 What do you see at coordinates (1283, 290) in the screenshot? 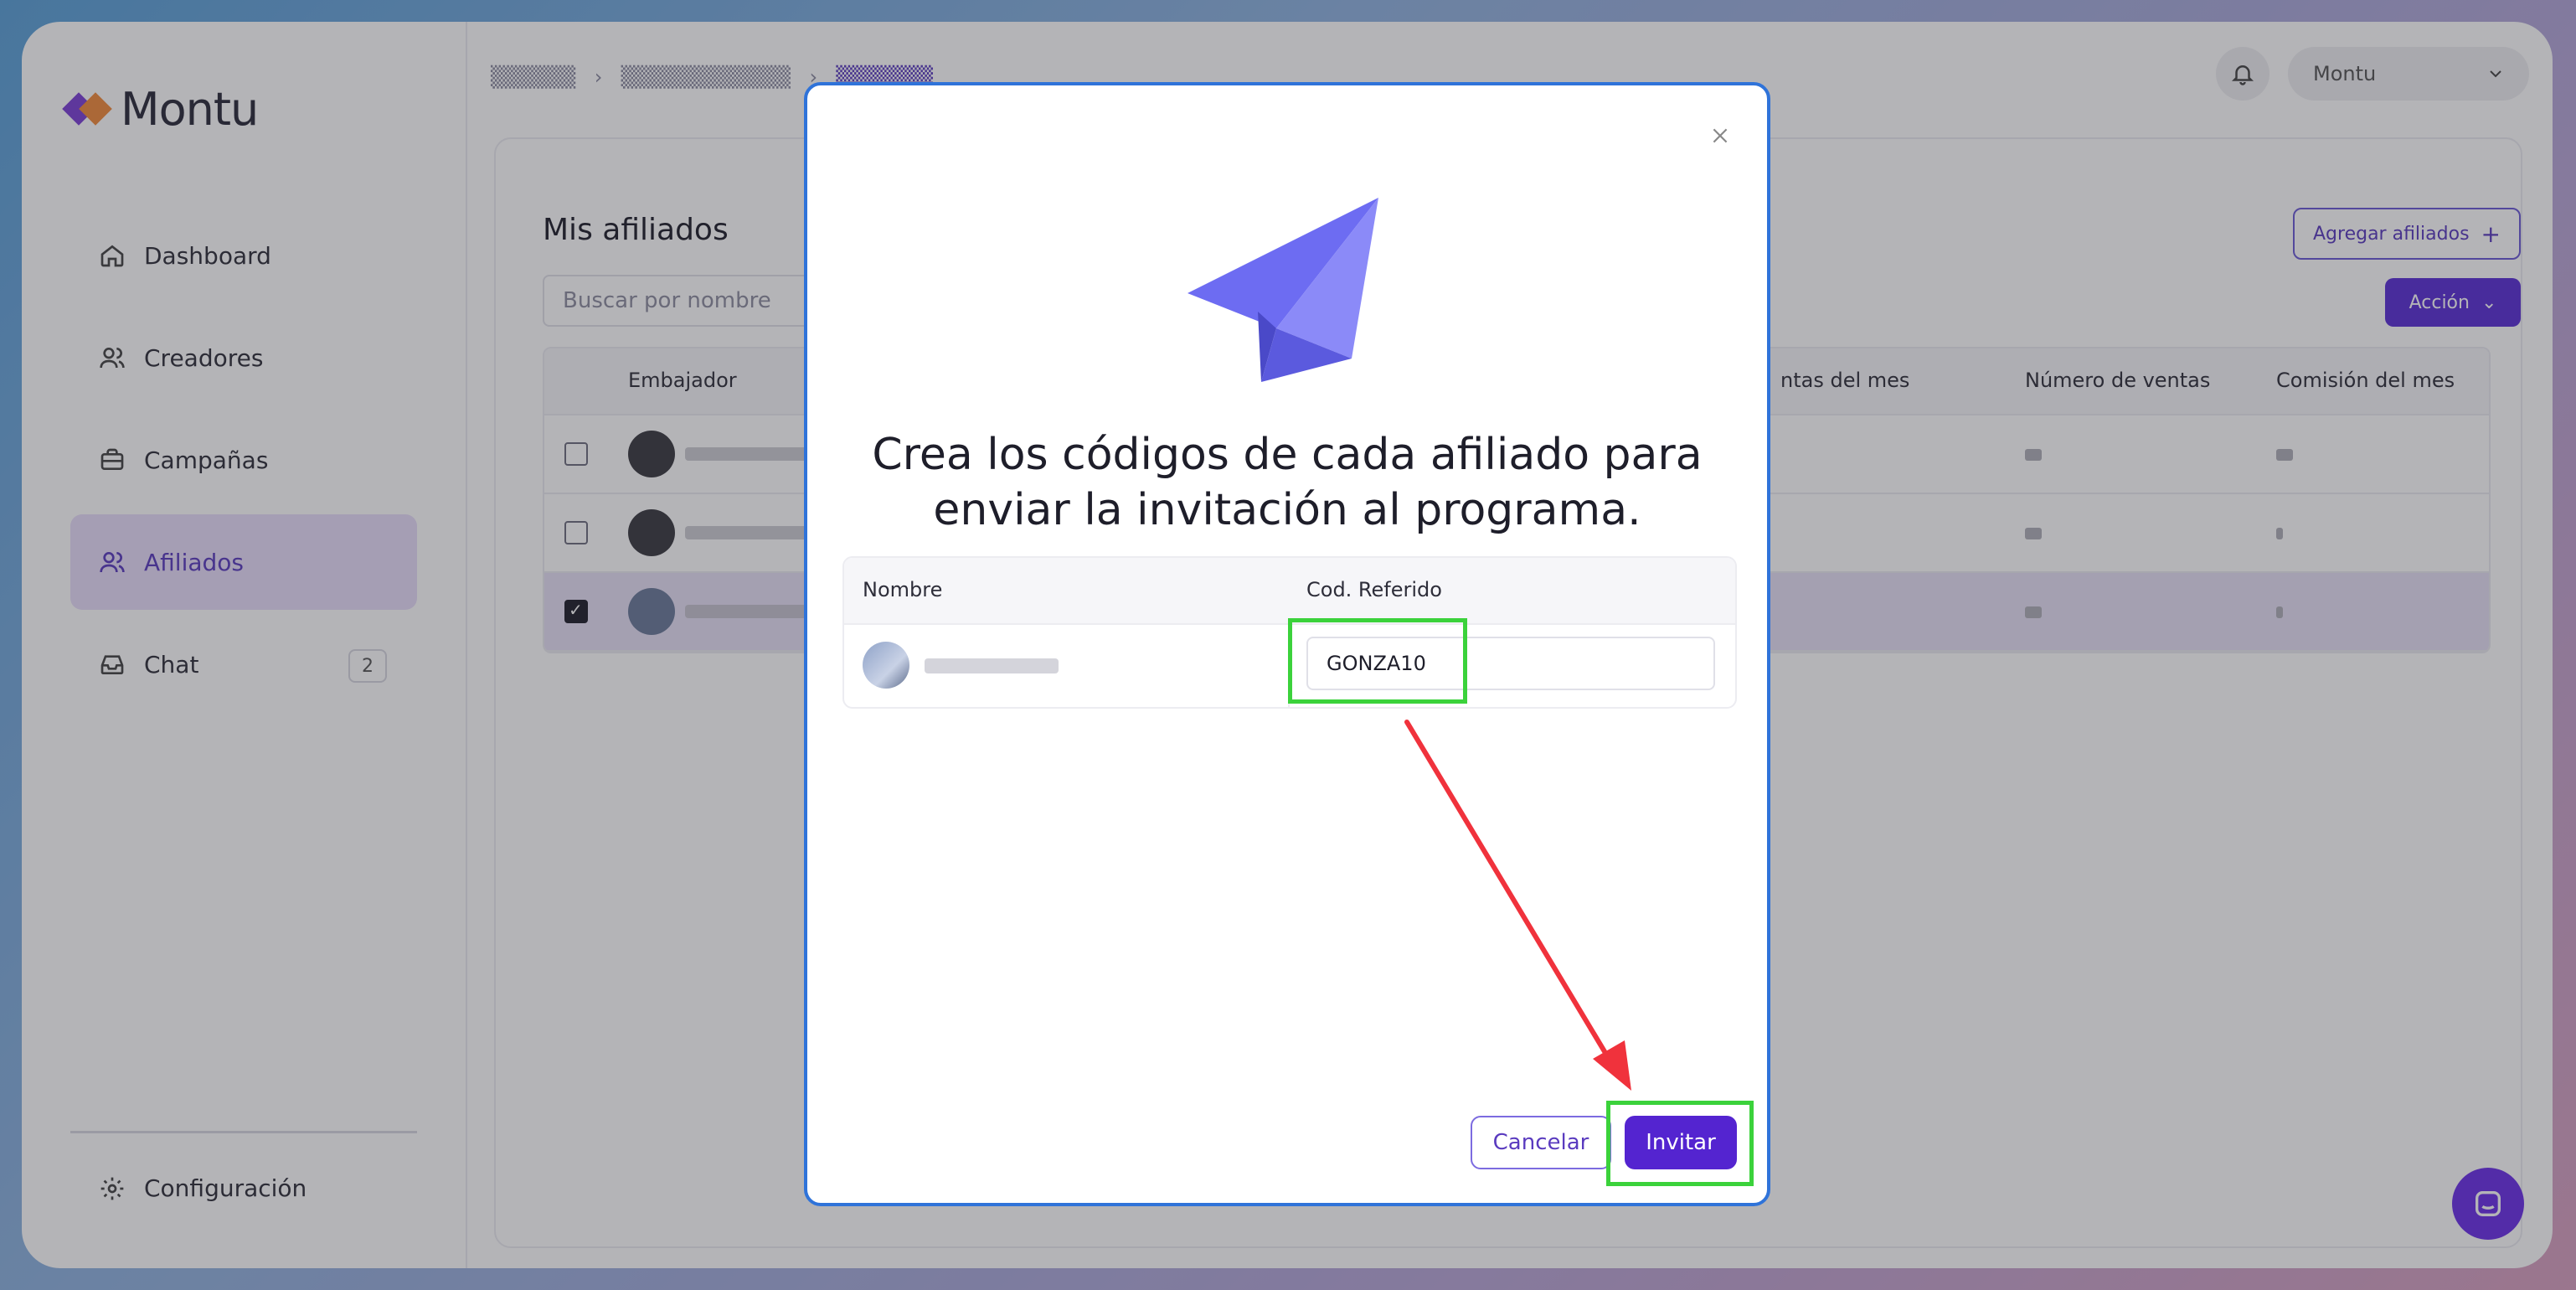
I see `paper-plane-icon` at bounding box center [1283, 290].